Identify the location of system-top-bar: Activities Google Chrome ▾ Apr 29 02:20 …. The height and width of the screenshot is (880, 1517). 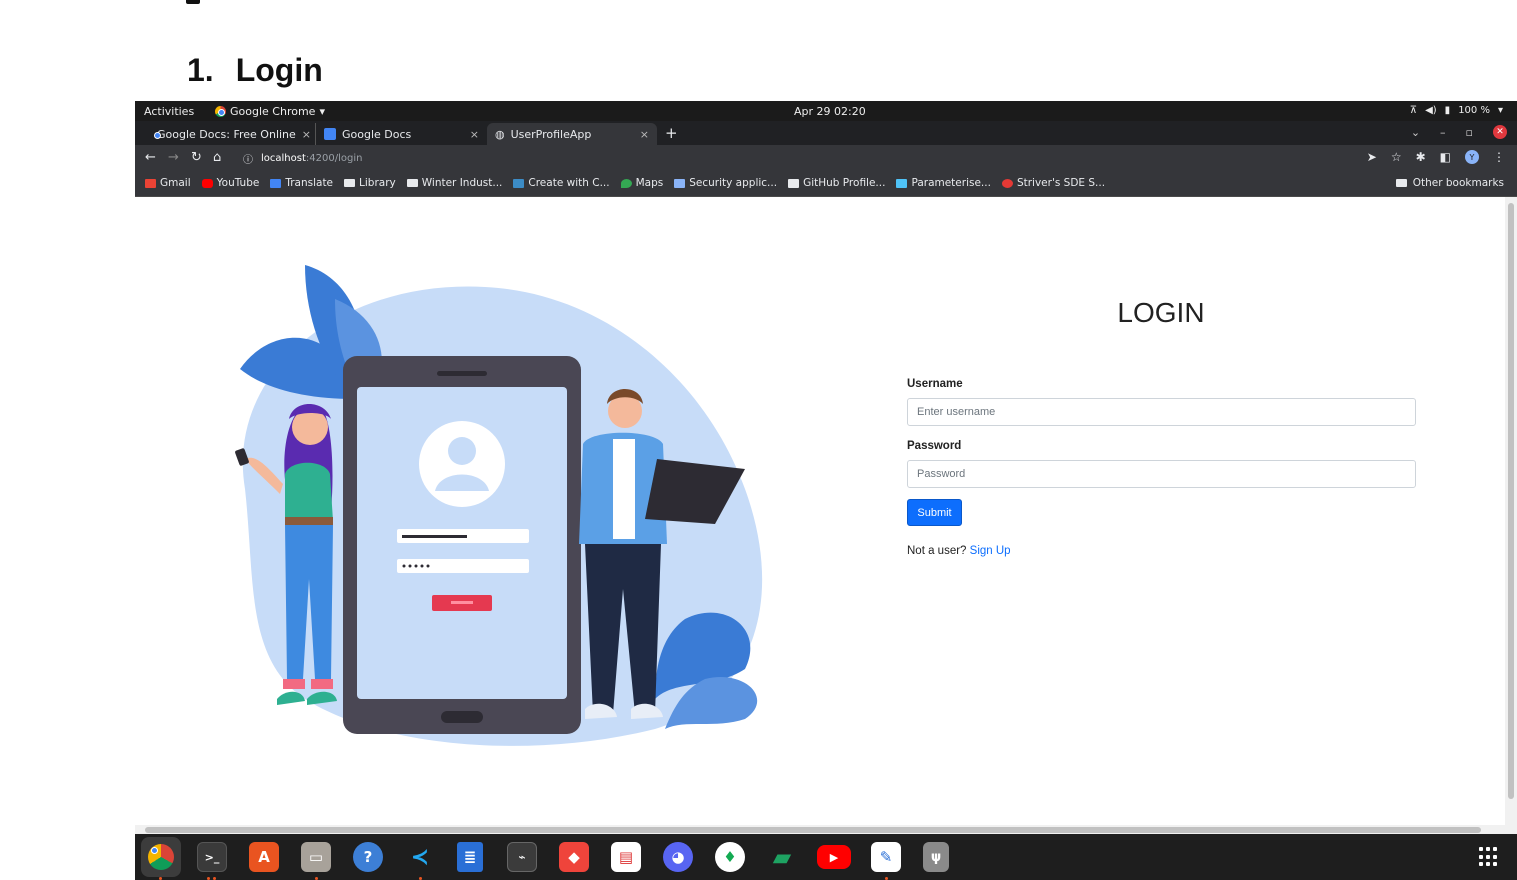
(826, 111).